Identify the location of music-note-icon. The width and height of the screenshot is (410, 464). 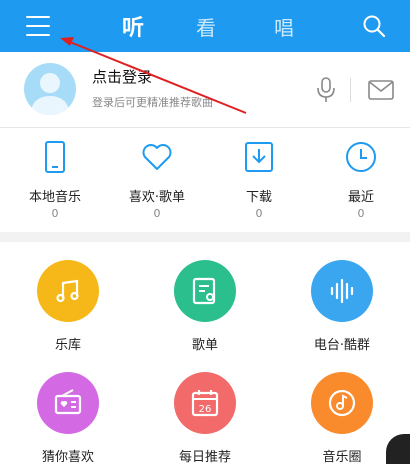
(67, 291).